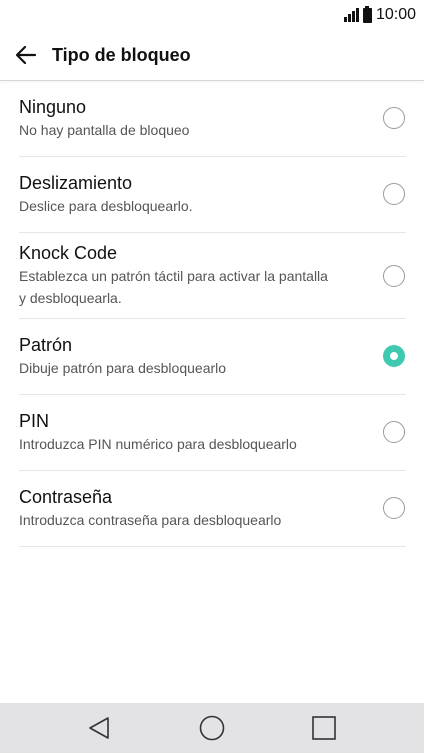  I want to click on option-subtitle: Dibuje patrón para desbloquearlo, so click(123, 368).